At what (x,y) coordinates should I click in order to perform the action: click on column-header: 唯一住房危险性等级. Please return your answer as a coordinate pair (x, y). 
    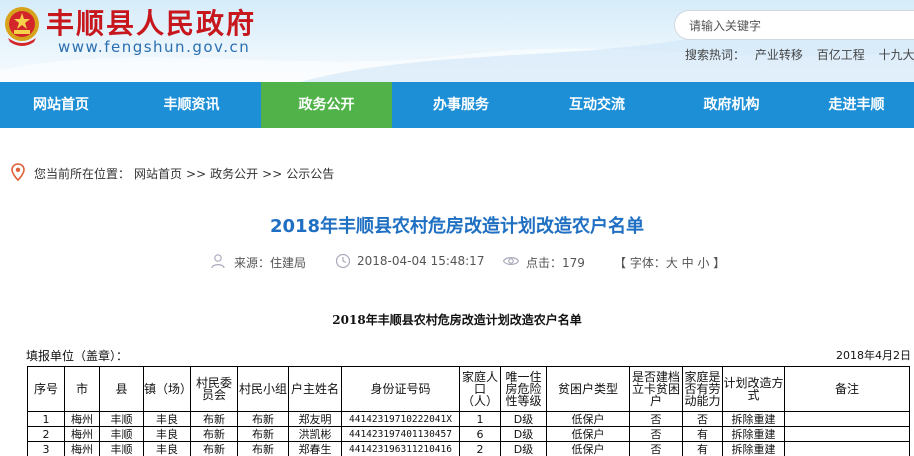
    Looking at the image, I should click on (523, 389).